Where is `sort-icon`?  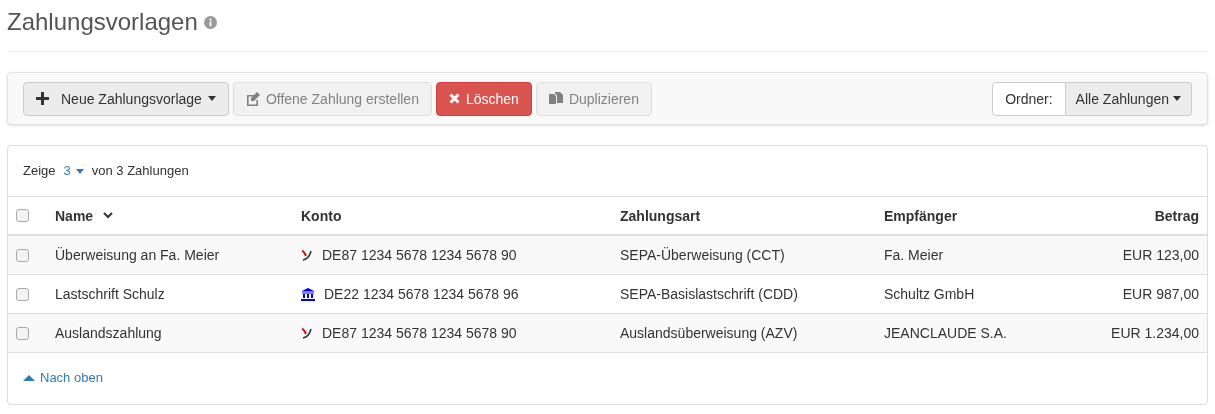
sort-icon is located at coordinates (108, 215).